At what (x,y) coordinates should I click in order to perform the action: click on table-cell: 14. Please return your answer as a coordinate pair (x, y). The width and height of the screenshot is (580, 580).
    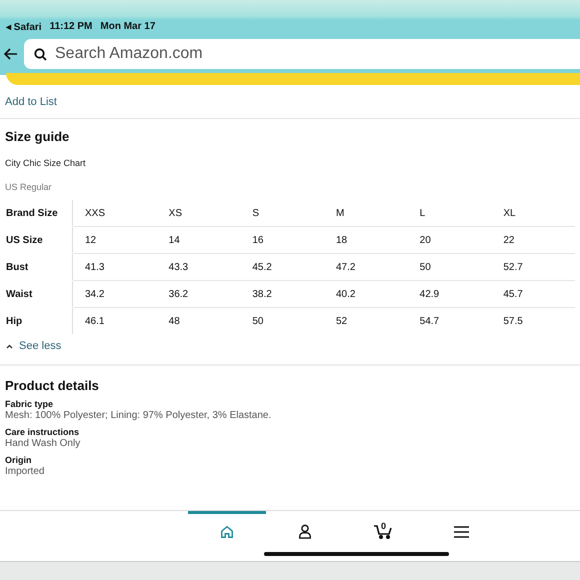
    Looking at the image, I should click on (198, 240).